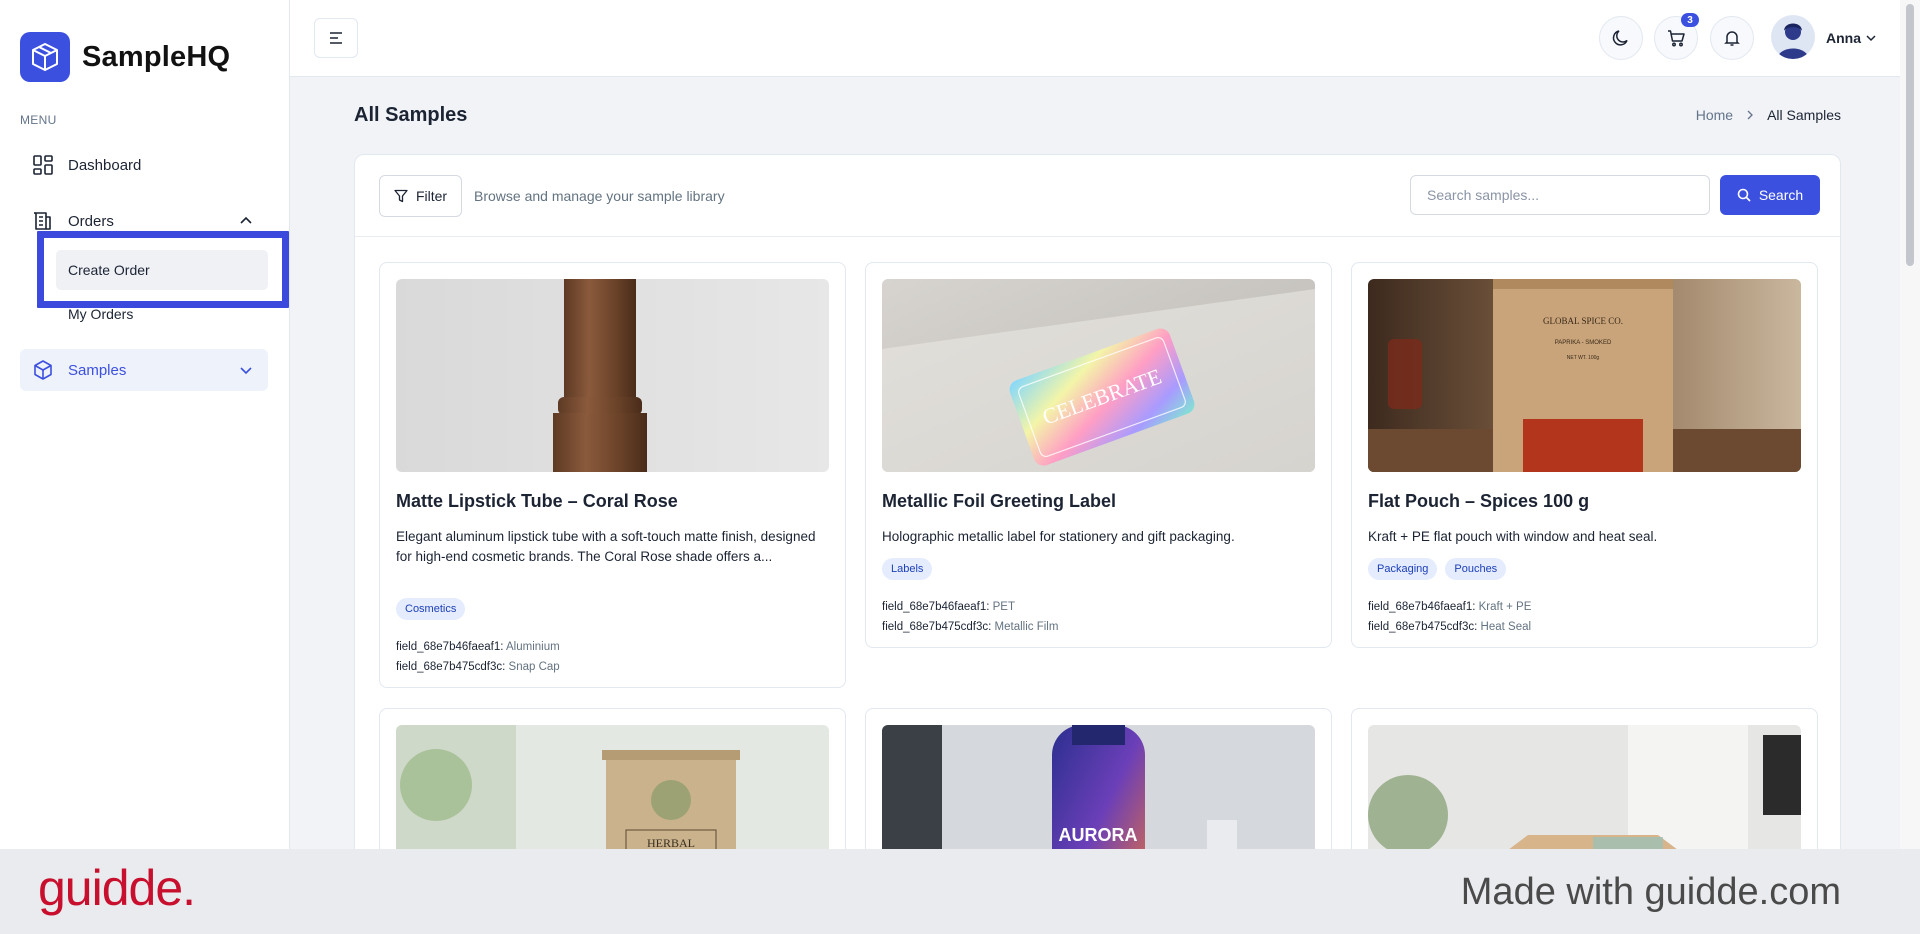 This screenshot has height=934, width=1920. What do you see at coordinates (949, 607) in the screenshot?
I see `field-row: field_68e7b46faeaf1: PET` at bounding box center [949, 607].